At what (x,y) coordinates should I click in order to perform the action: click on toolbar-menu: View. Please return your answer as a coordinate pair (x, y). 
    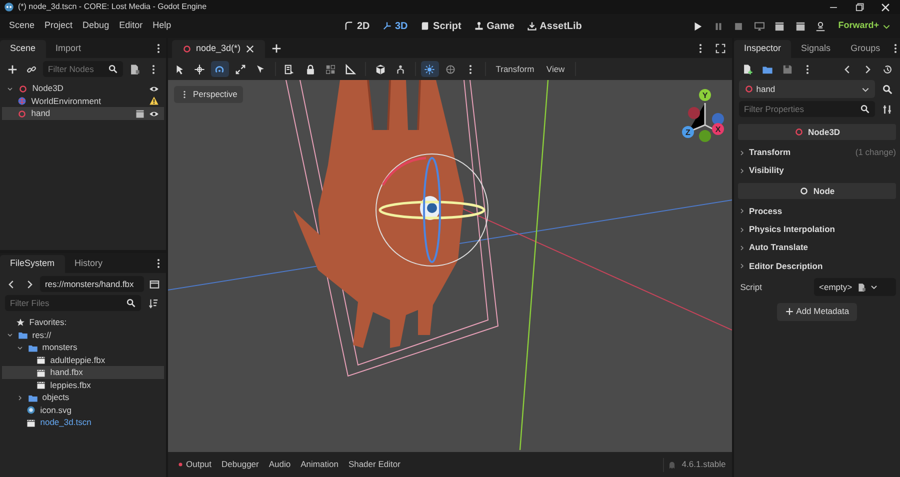
    Looking at the image, I should click on (555, 69).